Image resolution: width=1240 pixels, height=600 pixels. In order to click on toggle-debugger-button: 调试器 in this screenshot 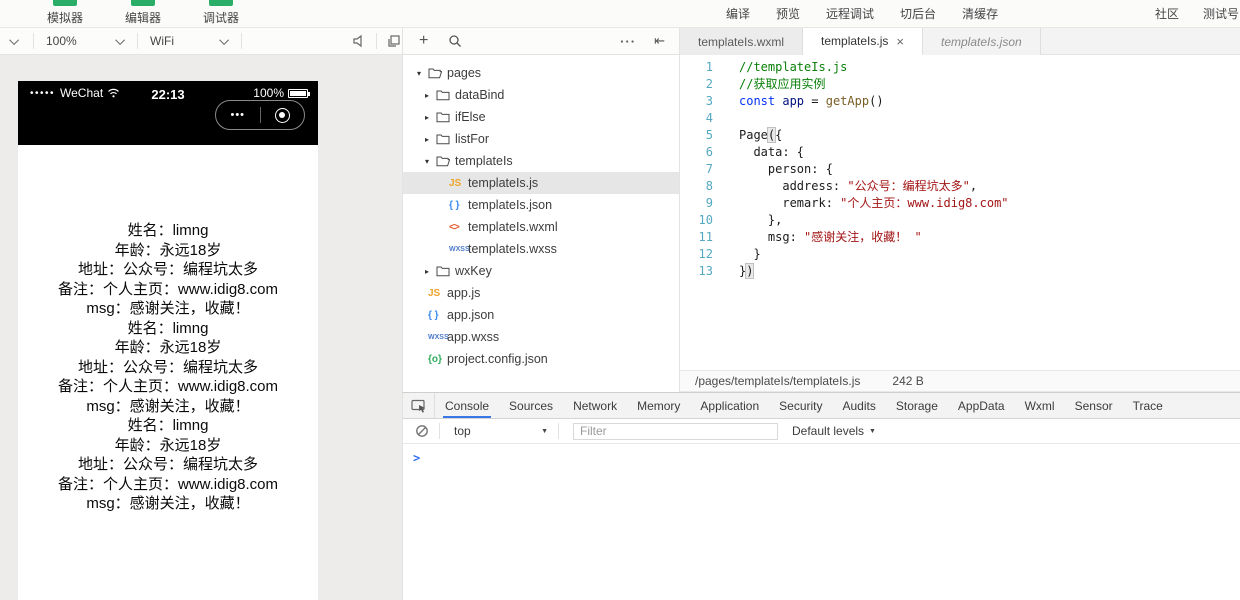, I will do `click(221, 13)`.